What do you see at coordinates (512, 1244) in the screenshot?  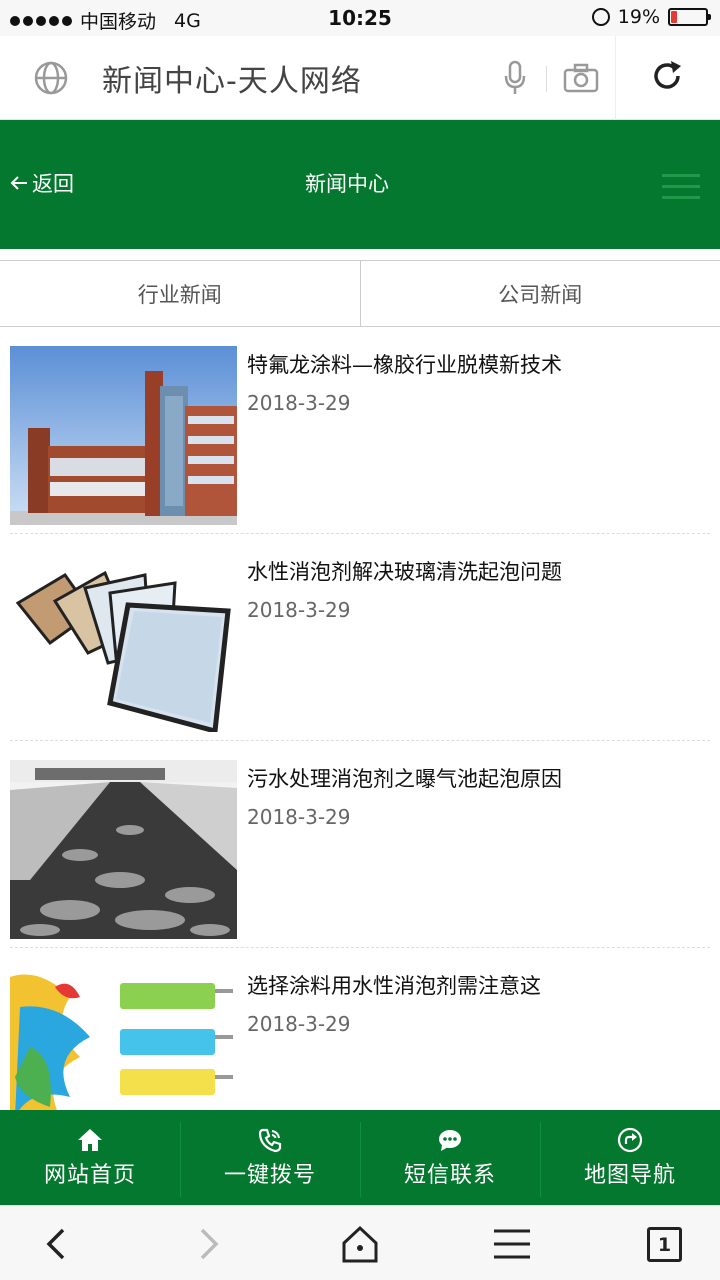 I see `menu-icon` at bounding box center [512, 1244].